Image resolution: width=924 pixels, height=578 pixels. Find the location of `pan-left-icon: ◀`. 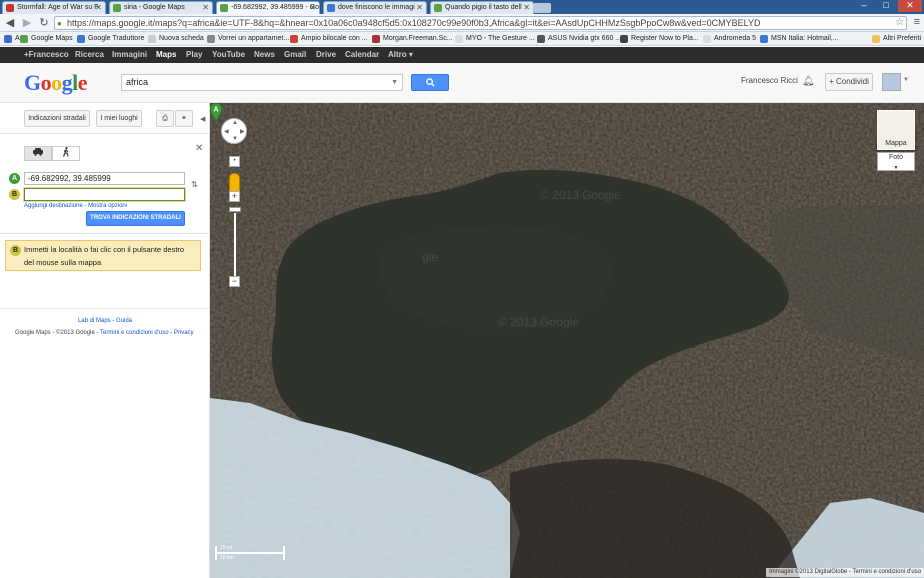

pan-left-icon: ◀ is located at coordinates (226, 131).